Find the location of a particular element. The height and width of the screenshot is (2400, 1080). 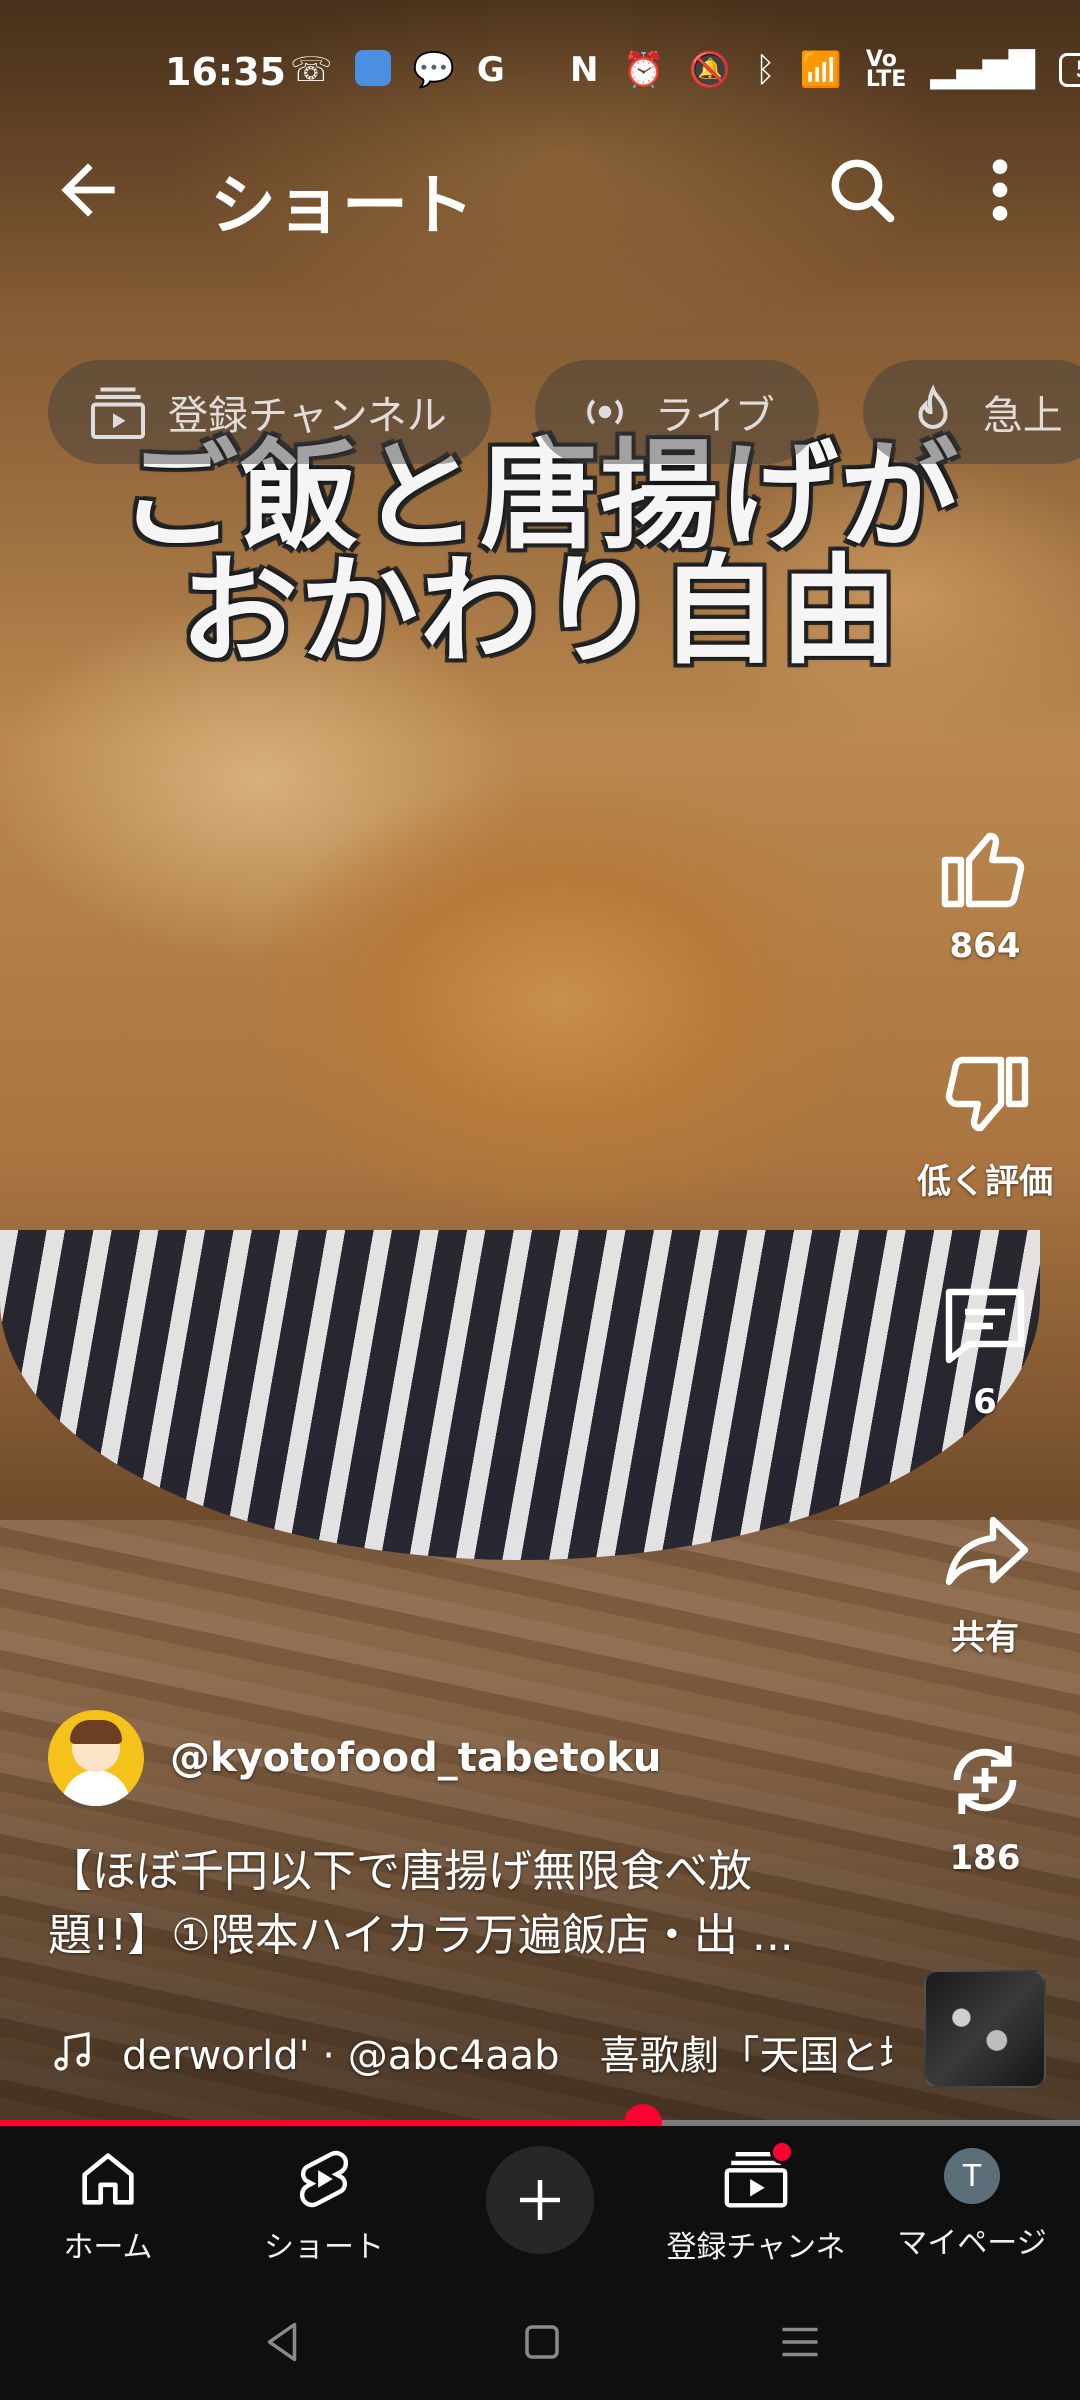

nav-mypage-label: マイページ is located at coordinates (972, 2243).